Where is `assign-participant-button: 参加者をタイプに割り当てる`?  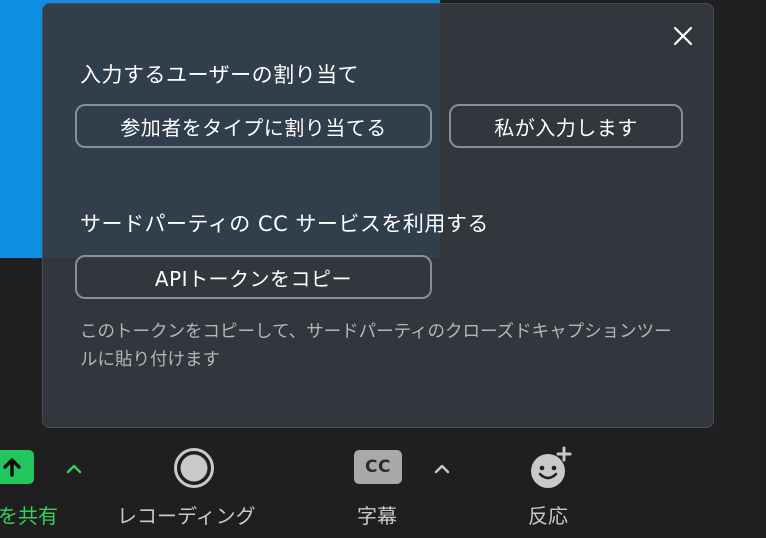 assign-participant-button: 参加者をタイプに割り当てる is located at coordinates (253, 126).